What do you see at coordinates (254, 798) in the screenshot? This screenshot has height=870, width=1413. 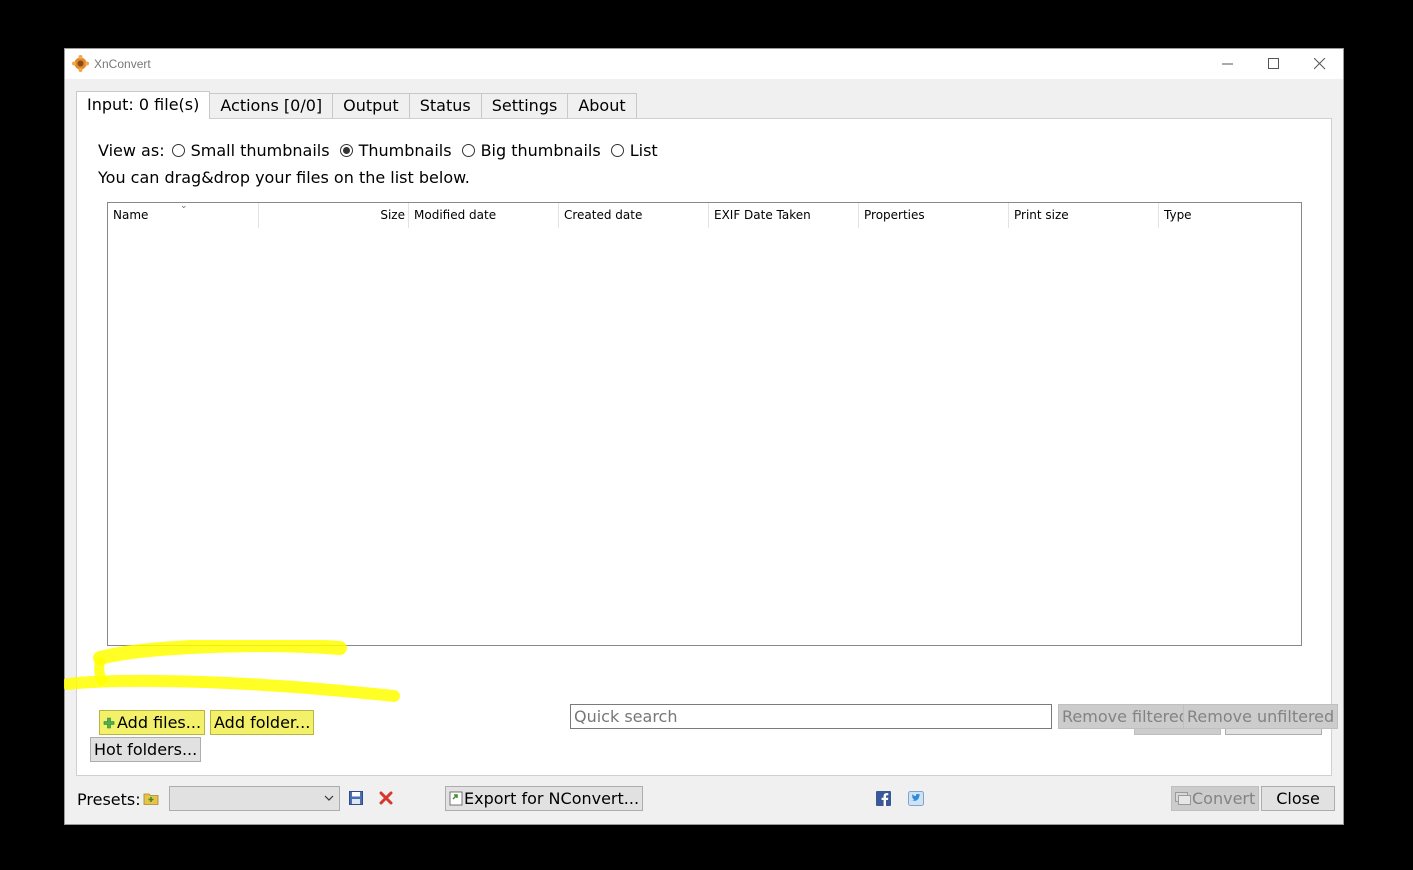 I see `presets-dropdown` at bounding box center [254, 798].